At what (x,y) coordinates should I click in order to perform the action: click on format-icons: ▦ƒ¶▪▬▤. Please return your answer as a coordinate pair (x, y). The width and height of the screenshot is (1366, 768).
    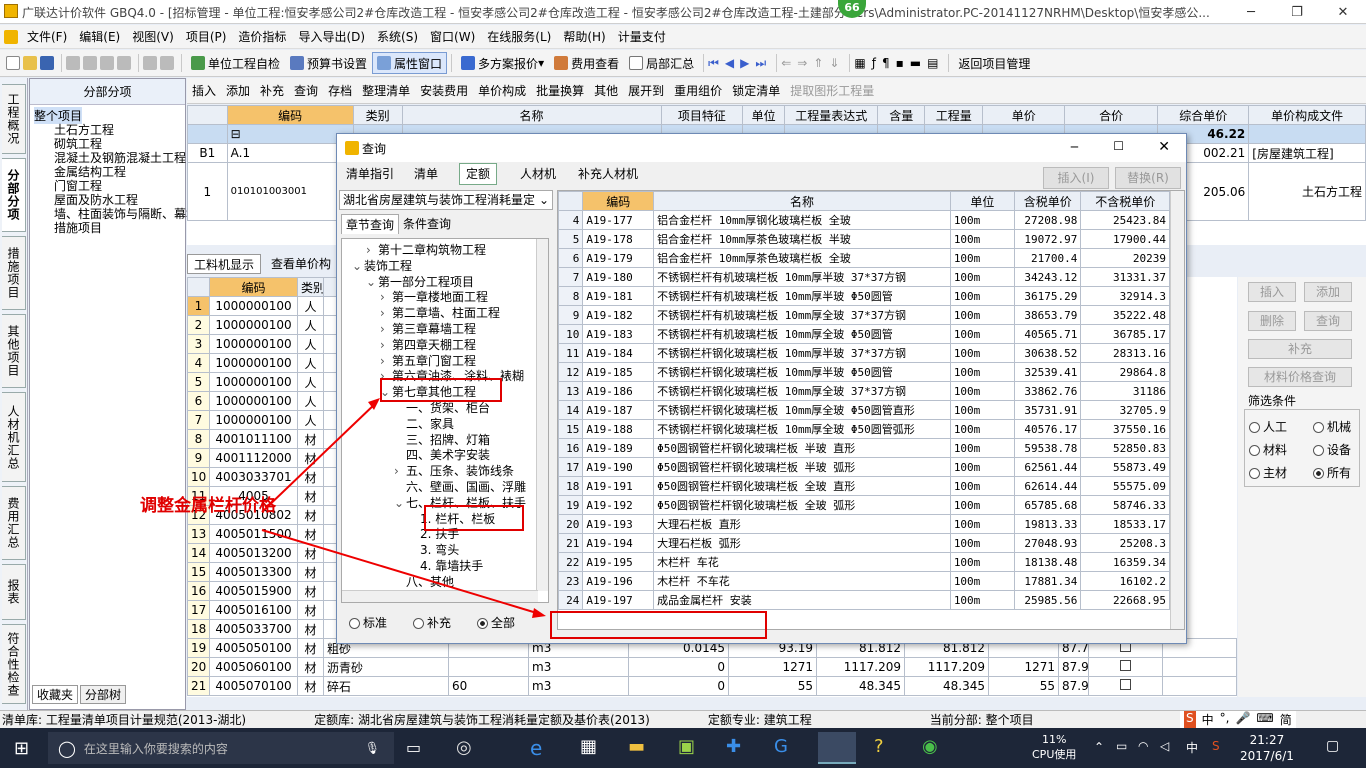
    Looking at the image, I should click on (899, 63).